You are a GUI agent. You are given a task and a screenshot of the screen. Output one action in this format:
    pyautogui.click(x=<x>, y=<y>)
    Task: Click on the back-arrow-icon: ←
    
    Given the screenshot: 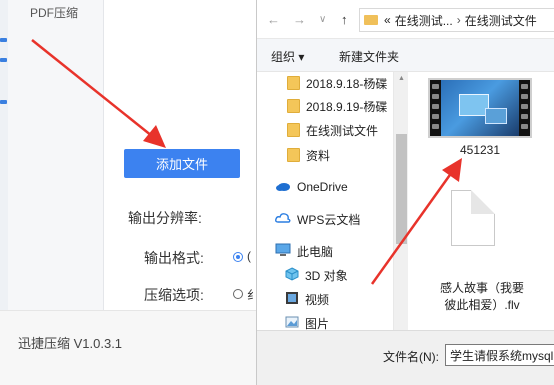 What is the action you would take?
    pyautogui.click(x=273, y=19)
    